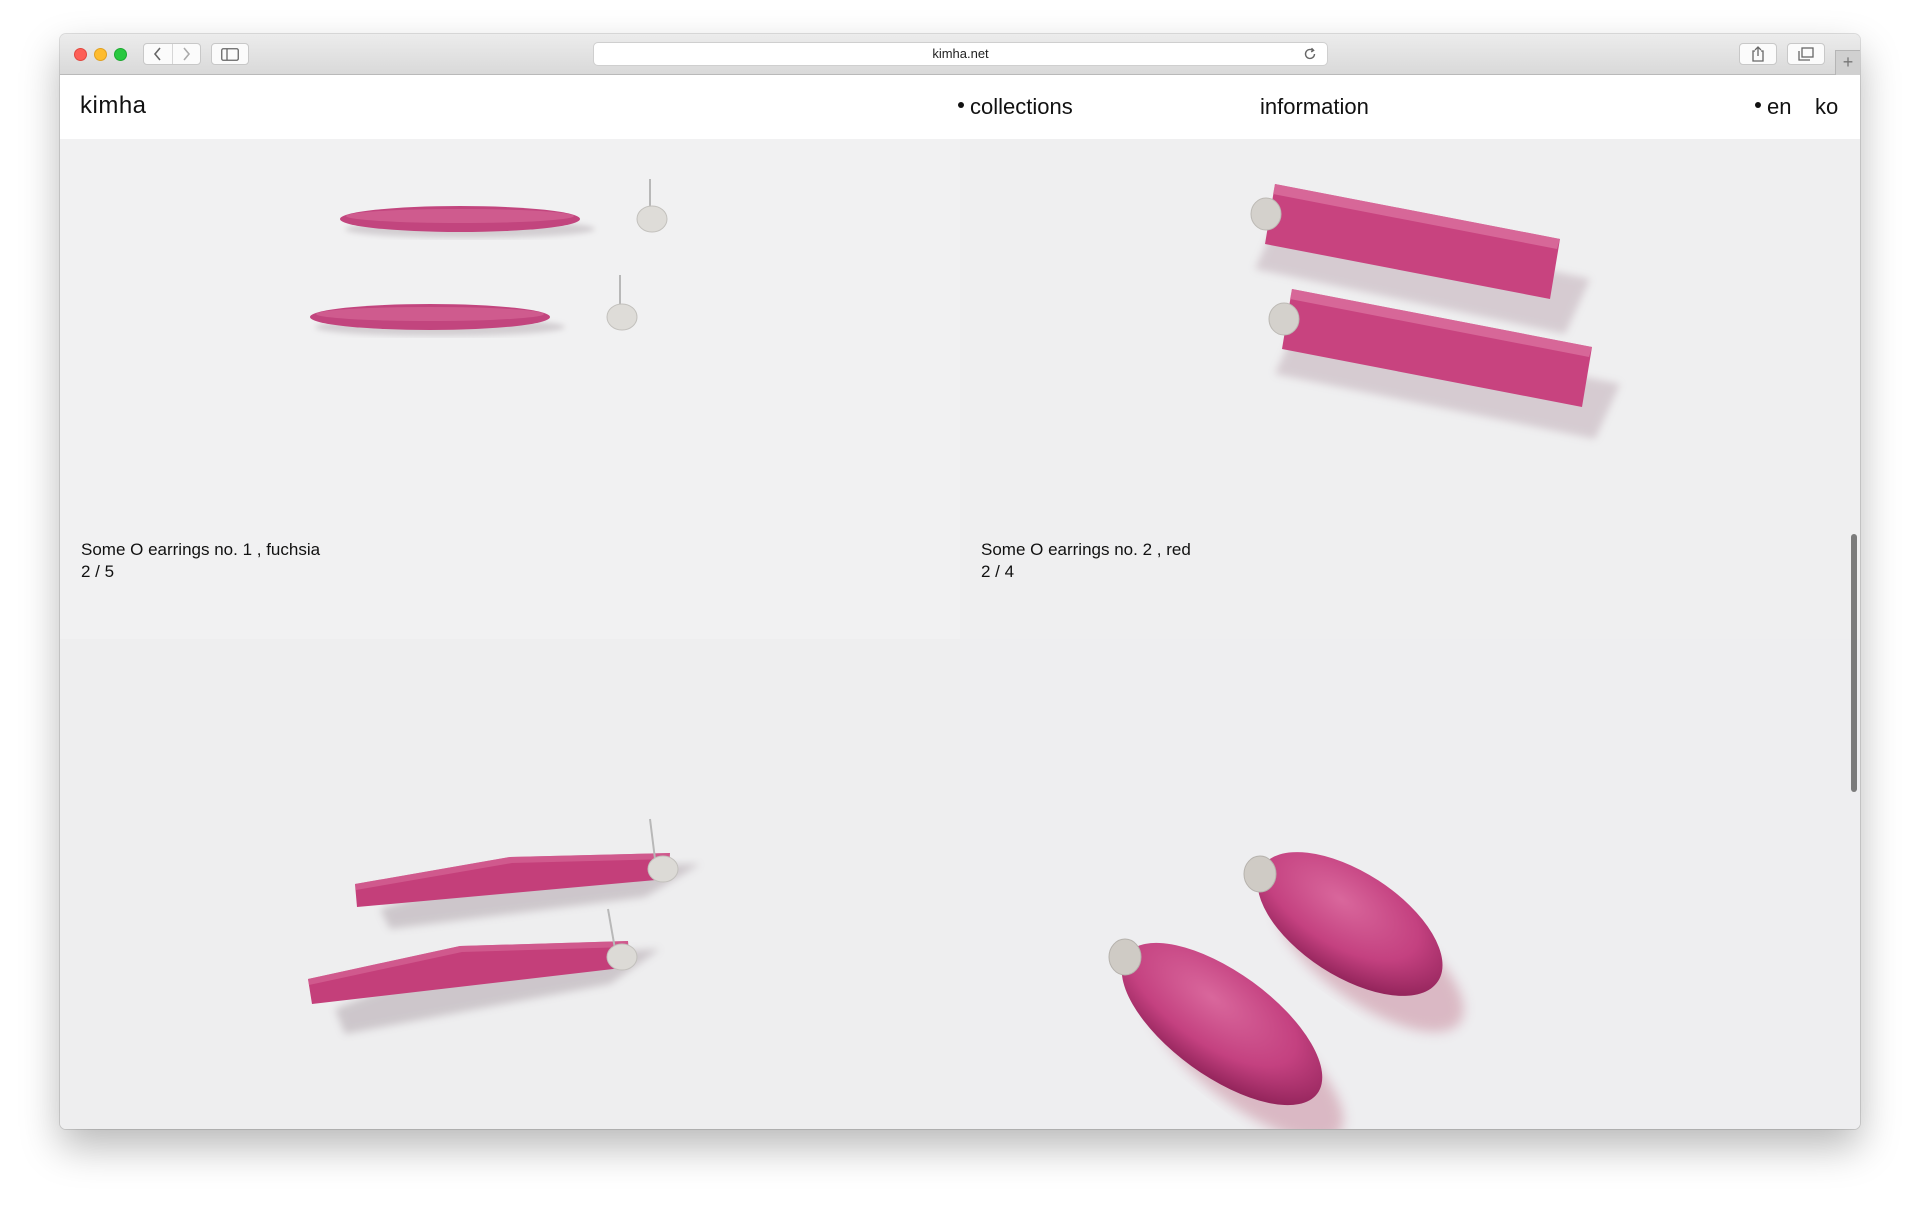 Image resolution: width=1920 pixels, height=1215 pixels. Describe the element at coordinates (80, 54) in the screenshot. I see `close-window-button` at that location.